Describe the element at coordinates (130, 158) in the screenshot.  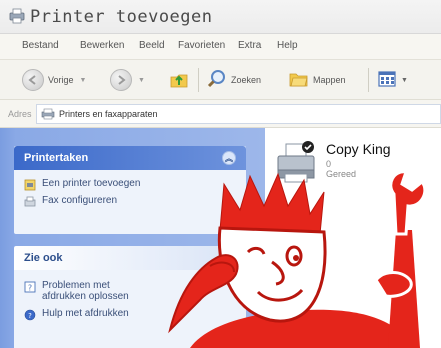
I see `printer-tasks-header: Printertaken ︽` at that location.